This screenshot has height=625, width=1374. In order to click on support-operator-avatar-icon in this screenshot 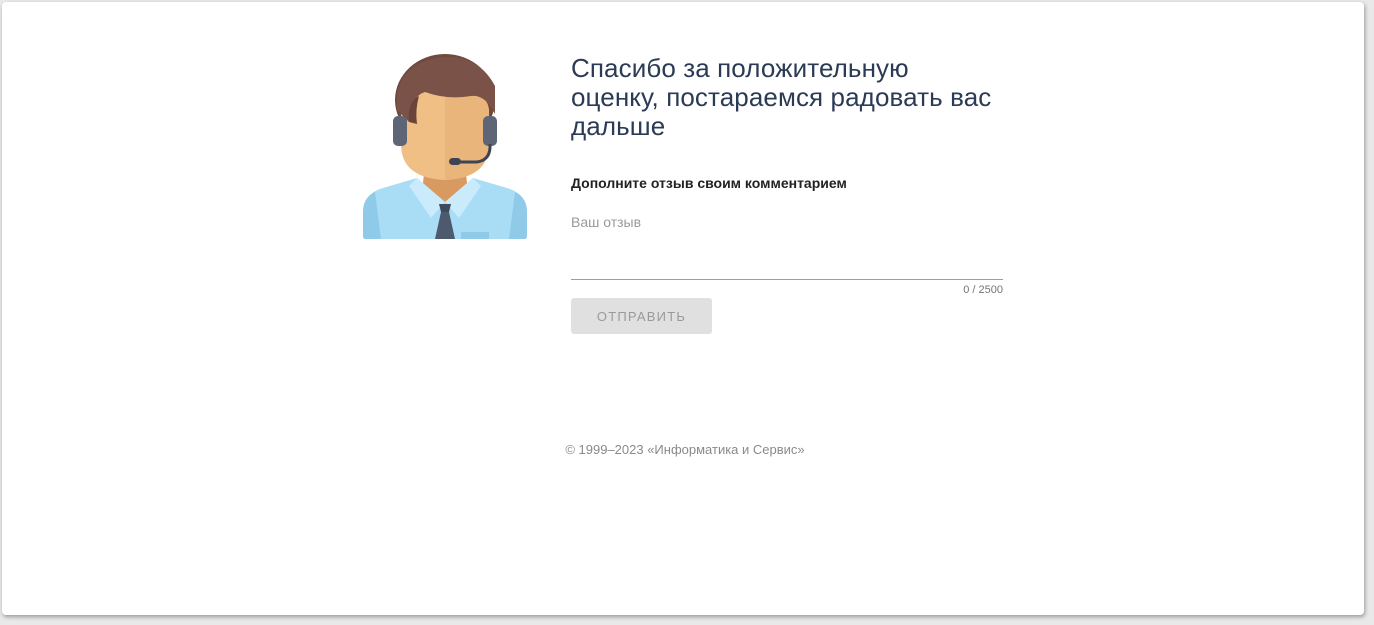, I will do `click(445, 146)`.